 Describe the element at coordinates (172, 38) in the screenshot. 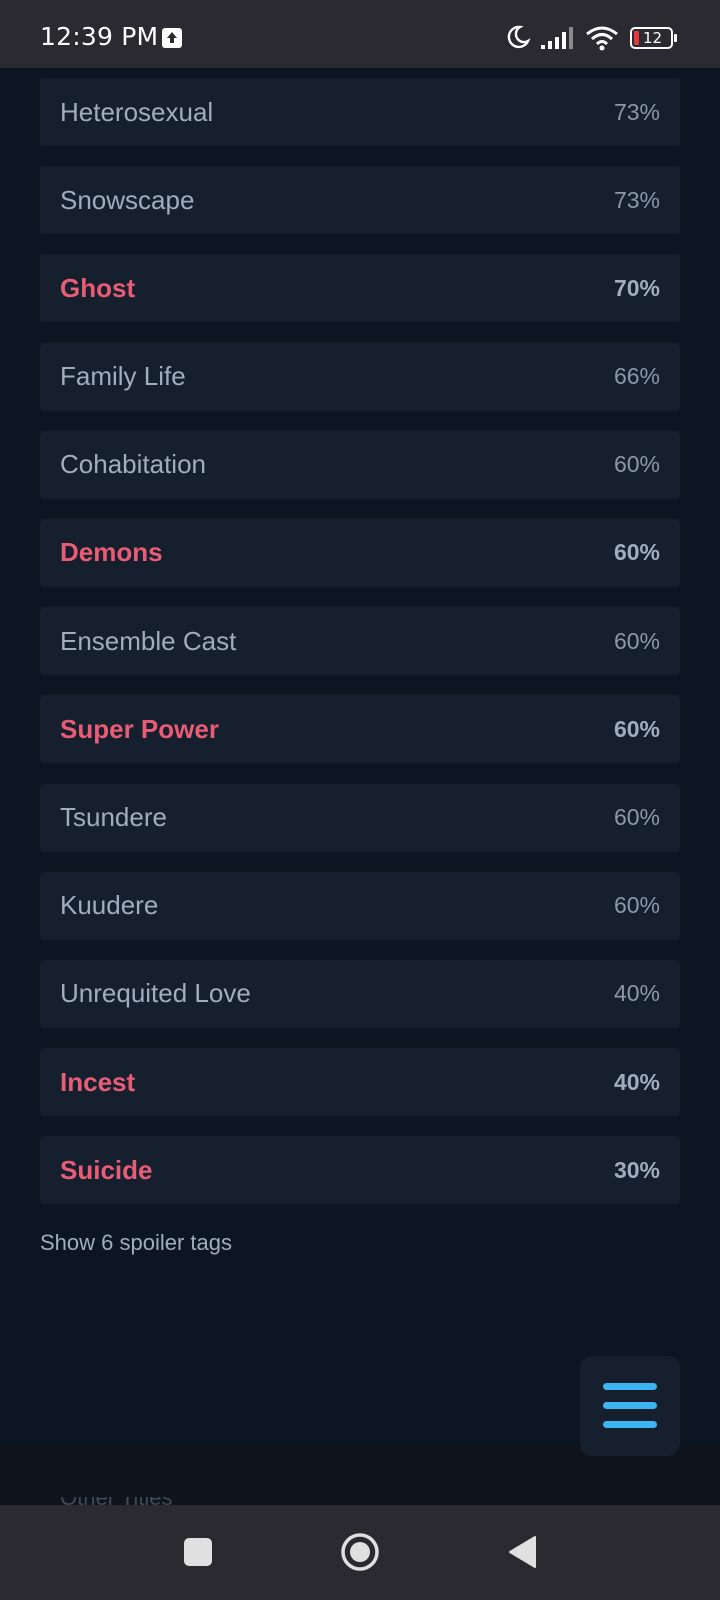

I see `upload-icon` at that location.